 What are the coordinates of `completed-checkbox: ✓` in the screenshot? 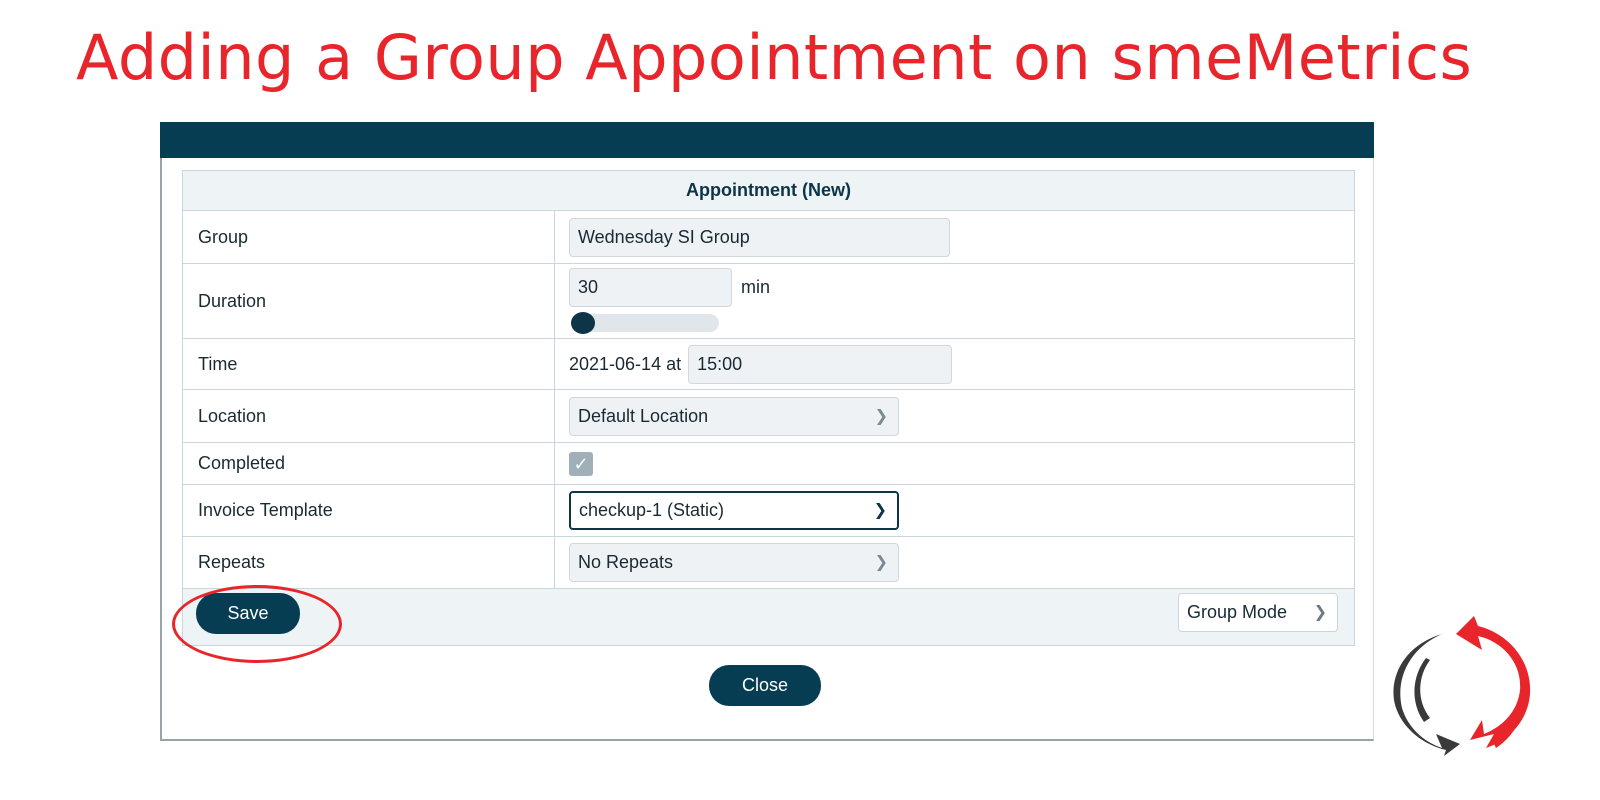 It's located at (581, 463).